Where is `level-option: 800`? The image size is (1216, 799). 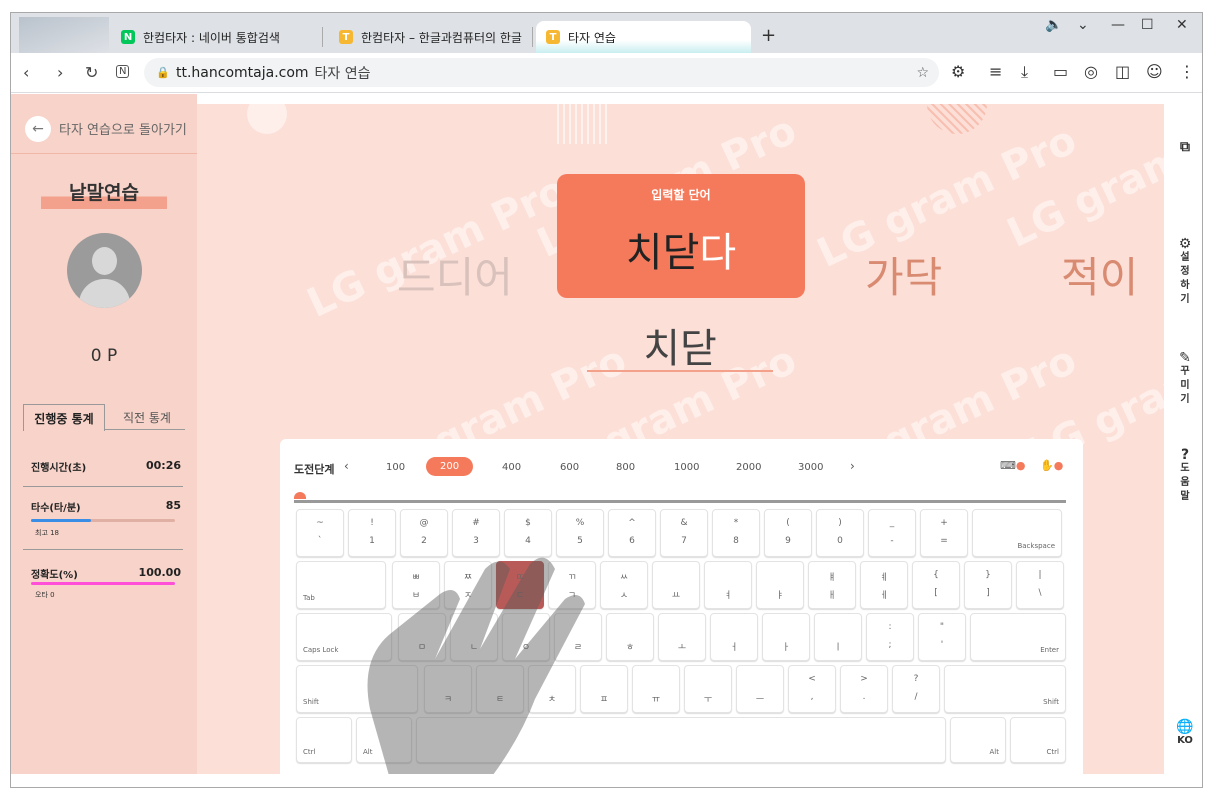 level-option: 800 is located at coordinates (625, 467).